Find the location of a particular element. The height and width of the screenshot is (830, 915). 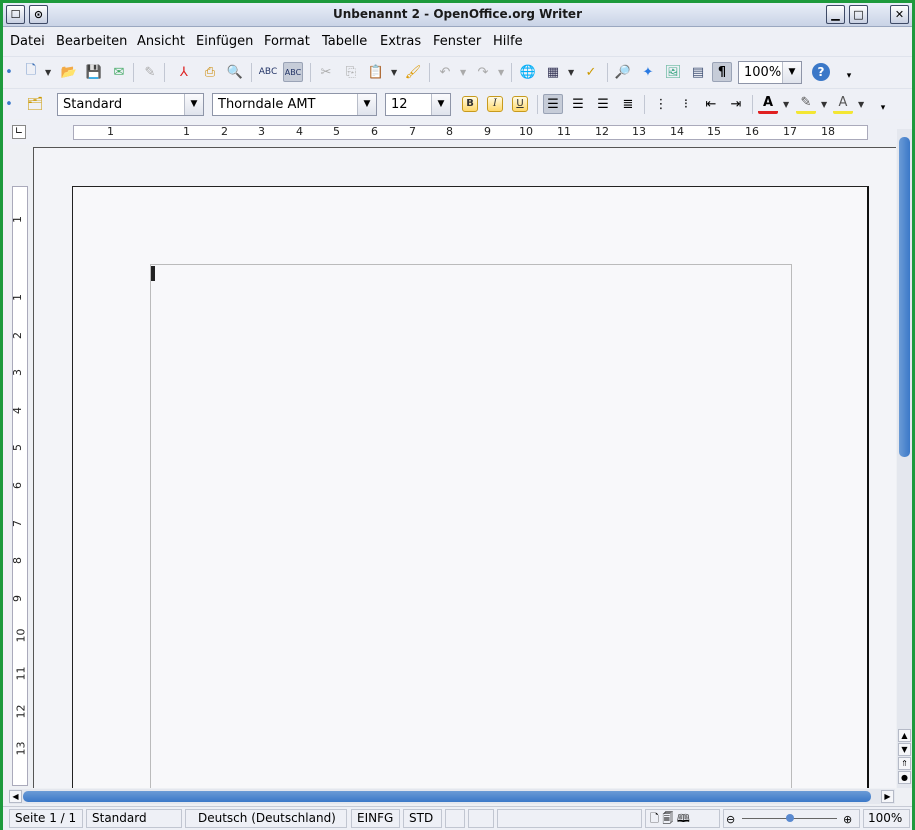

open-icon: 📂 is located at coordinates (69, 72).